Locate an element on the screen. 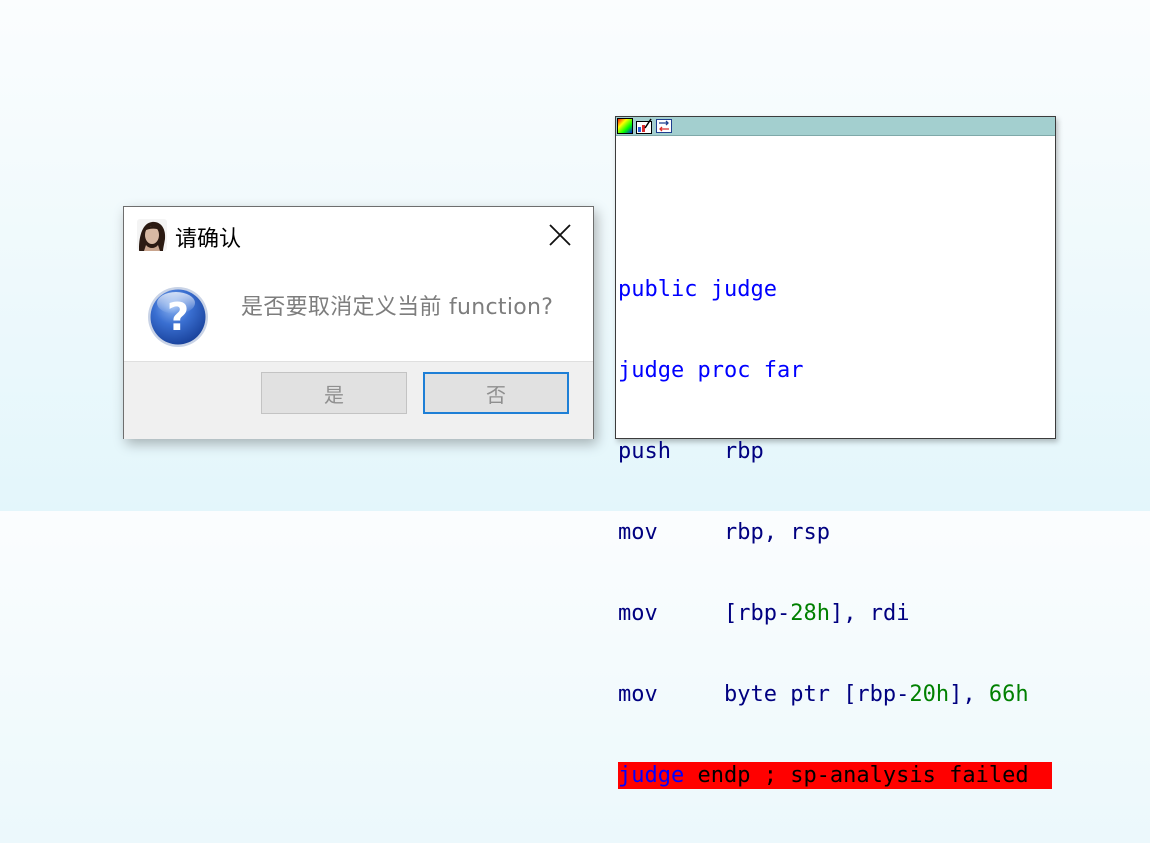  yes-button: 是 is located at coordinates (334, 393).